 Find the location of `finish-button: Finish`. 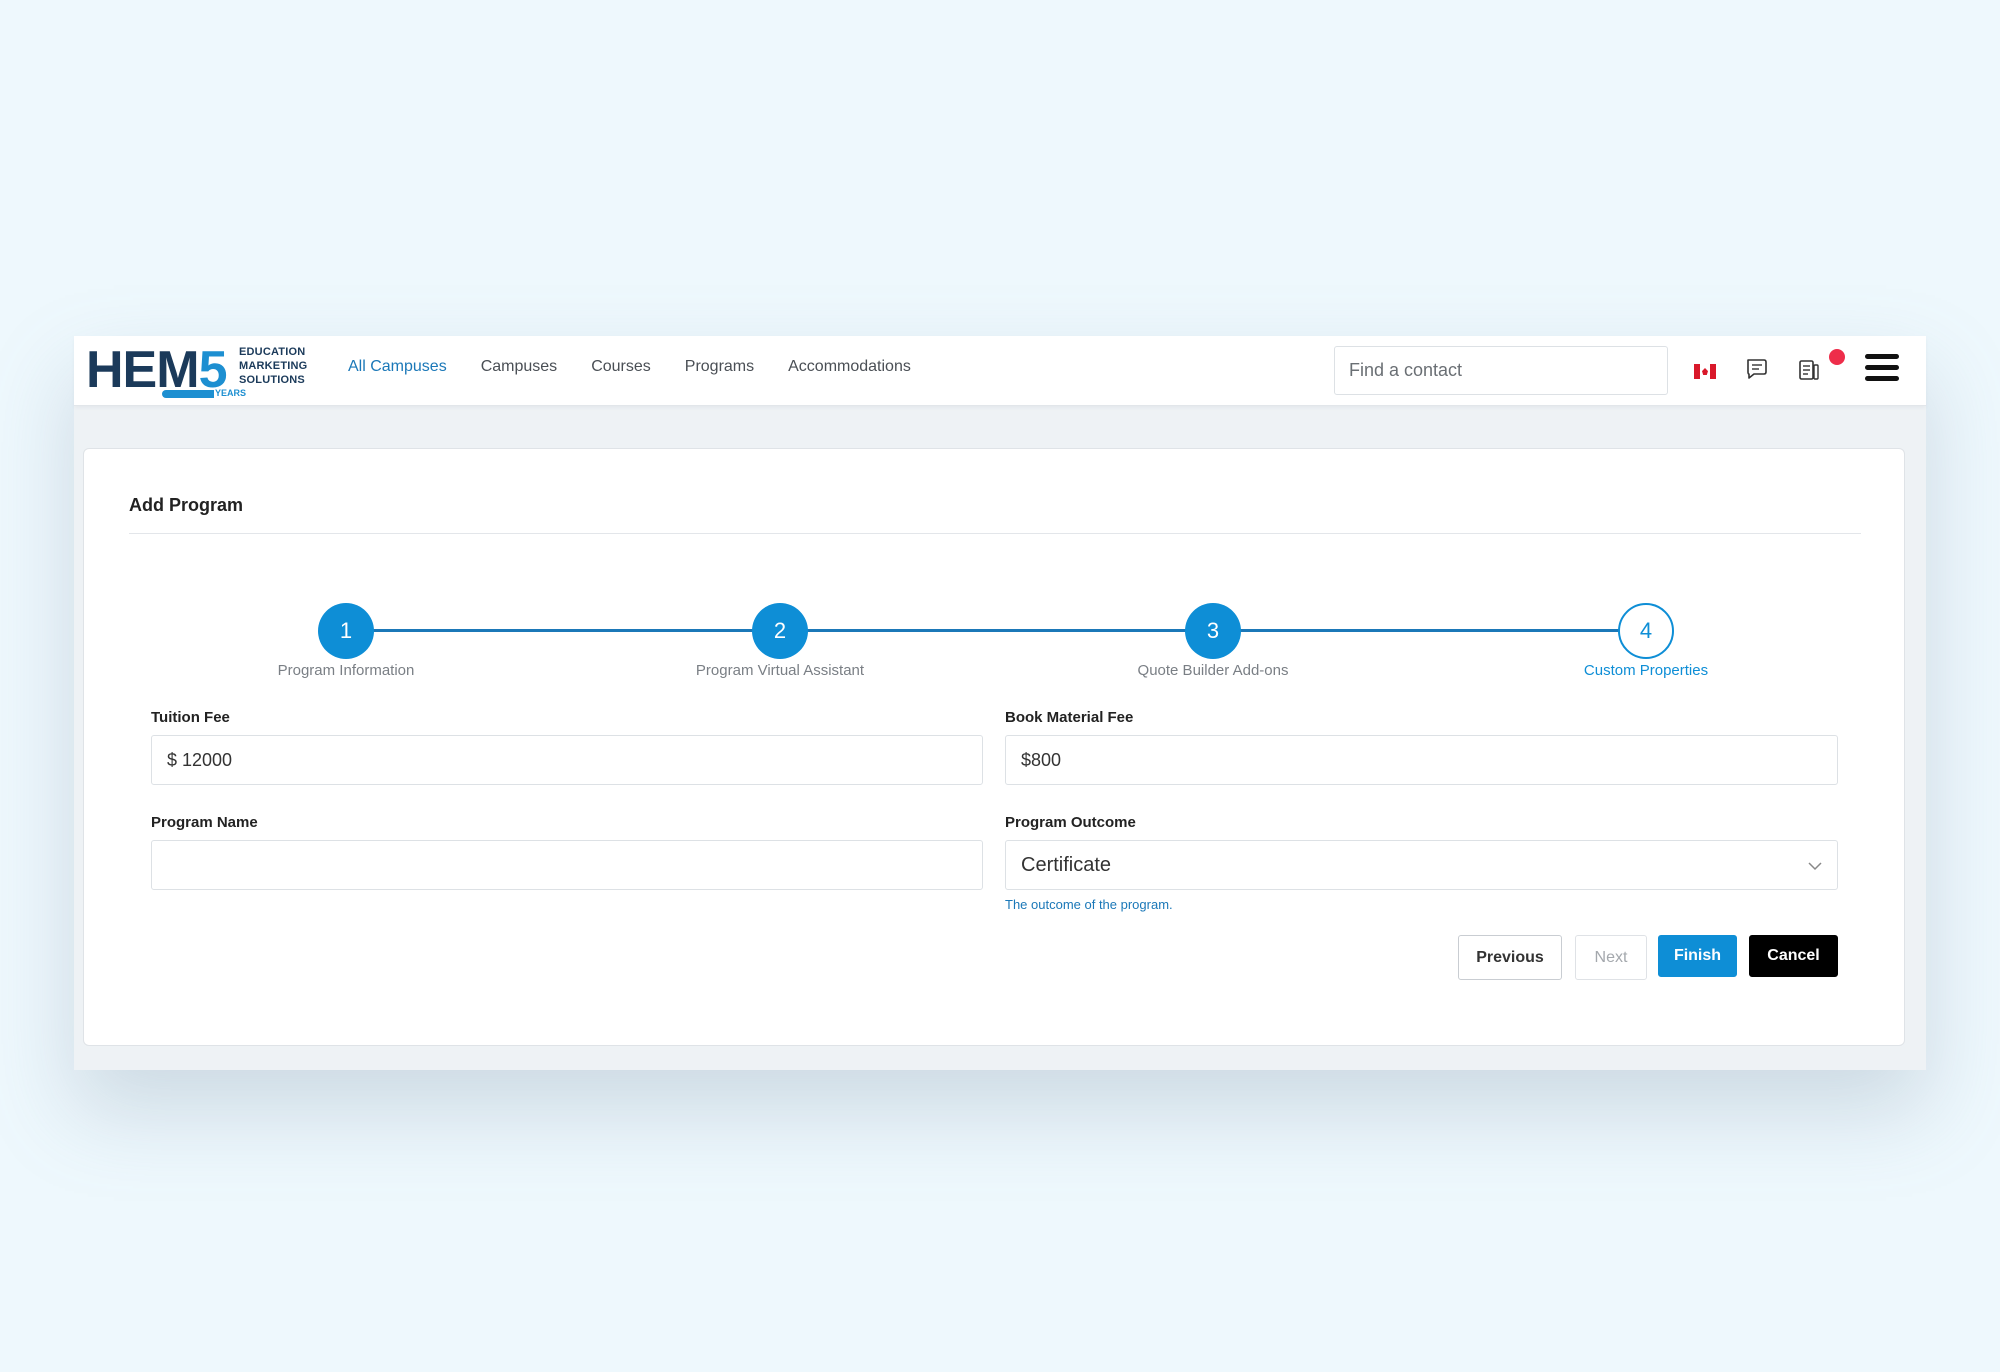

finish-button: Finish is located at coordinates (1697, 956).